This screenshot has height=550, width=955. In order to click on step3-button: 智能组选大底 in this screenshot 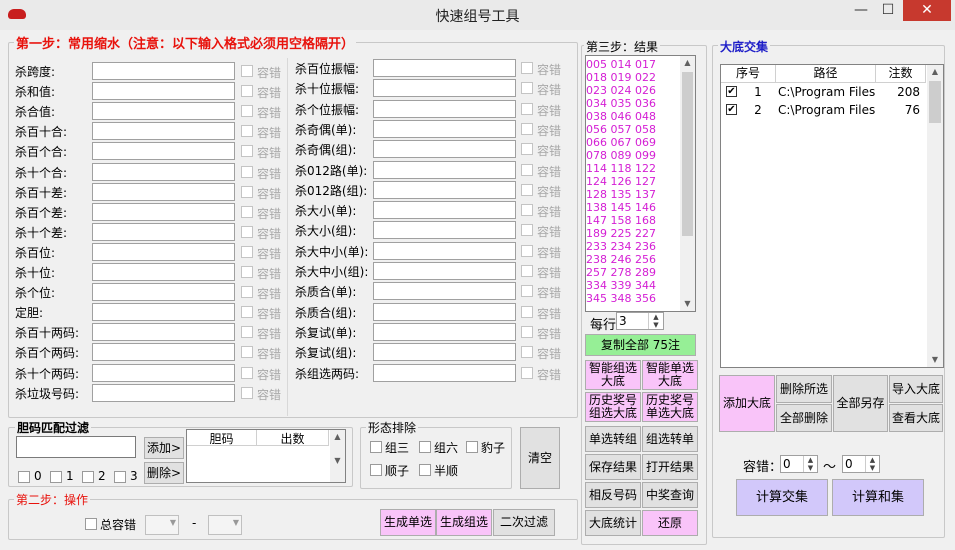, I will do `click(613, 375)`.